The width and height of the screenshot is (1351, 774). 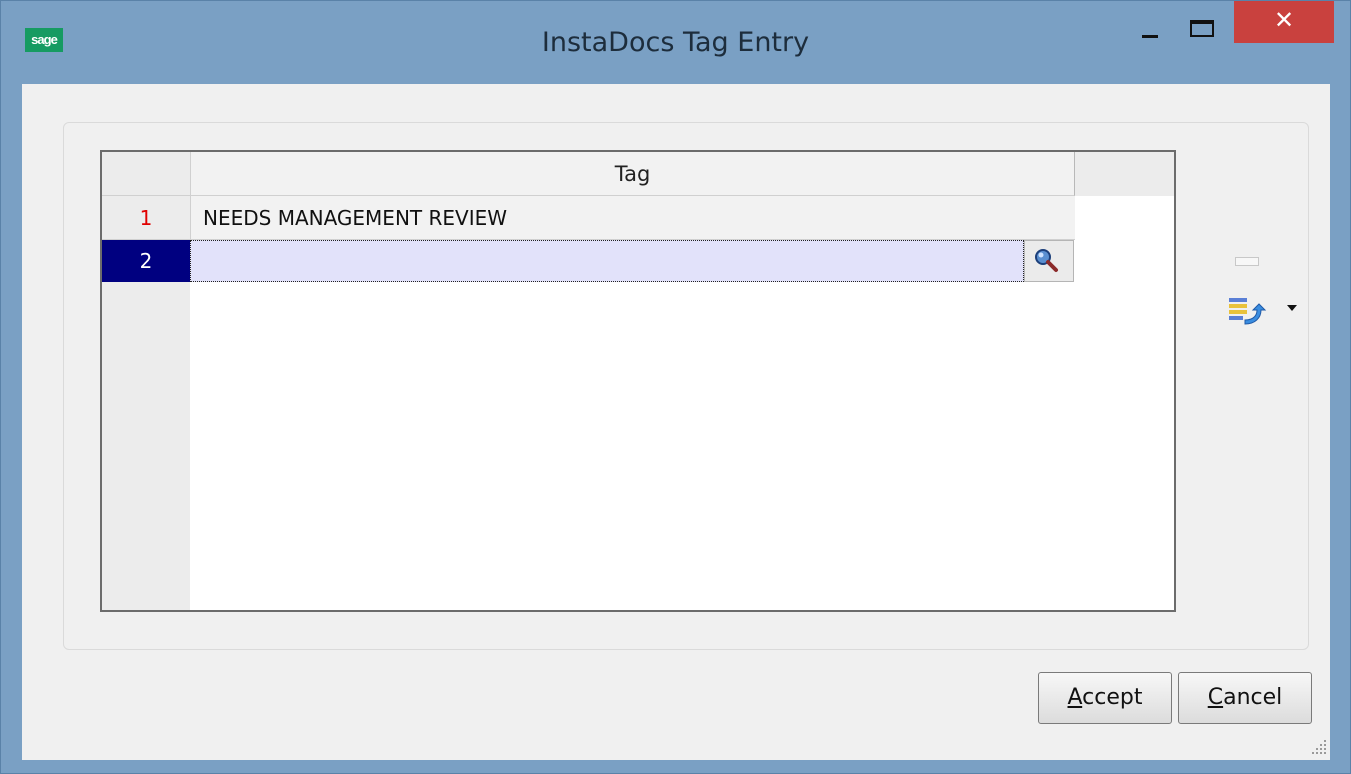 I want to click on row-number-2-selected: 2, so click(x=146, y=261).